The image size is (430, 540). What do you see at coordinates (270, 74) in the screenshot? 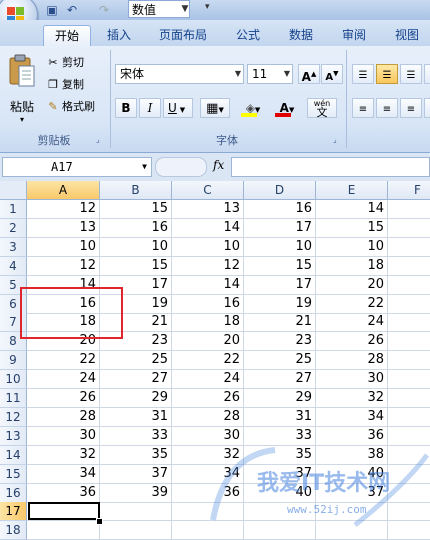
I see `font-size-combo: 11 ▼` at bounding box center [270, 74].